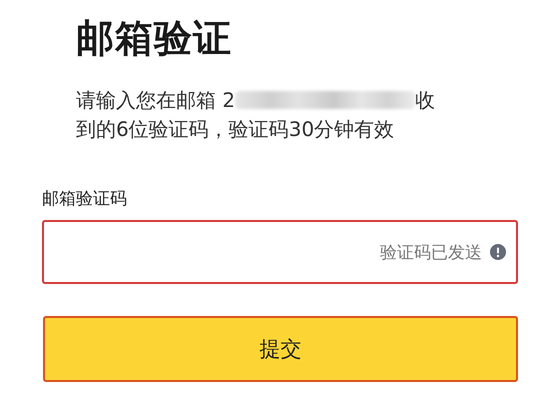  I want to click on submit-button: 提交, so click(280, 349).